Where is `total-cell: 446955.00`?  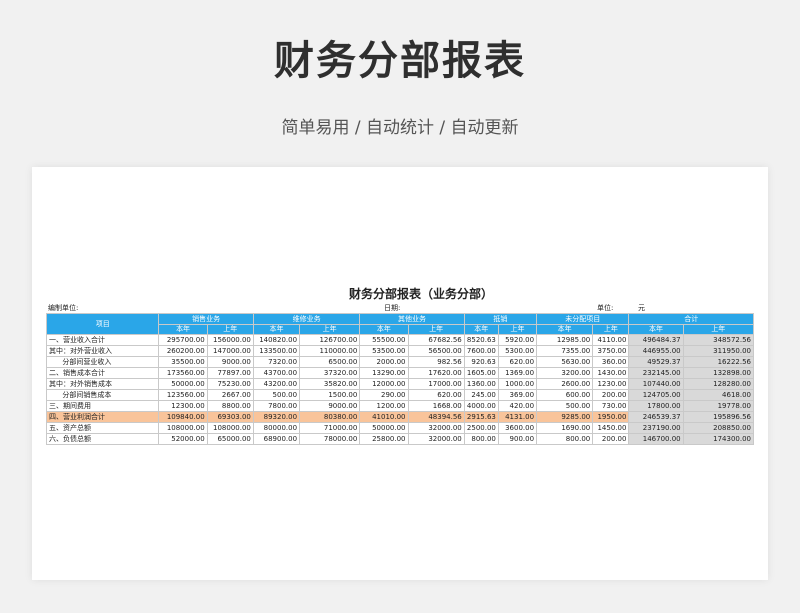
total-cell: 446955.00 is located at coordinates (656, 351).